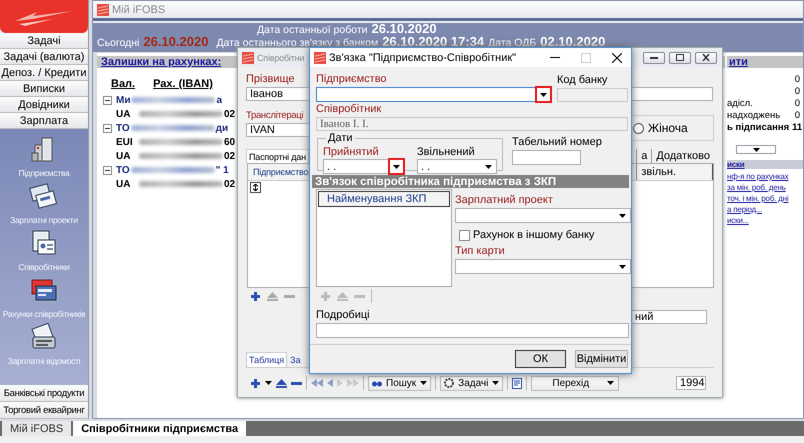  Describe the element at coordinates (765, 176) in the screenshot. I see `report-link: нф-я по рахунках` at that location.